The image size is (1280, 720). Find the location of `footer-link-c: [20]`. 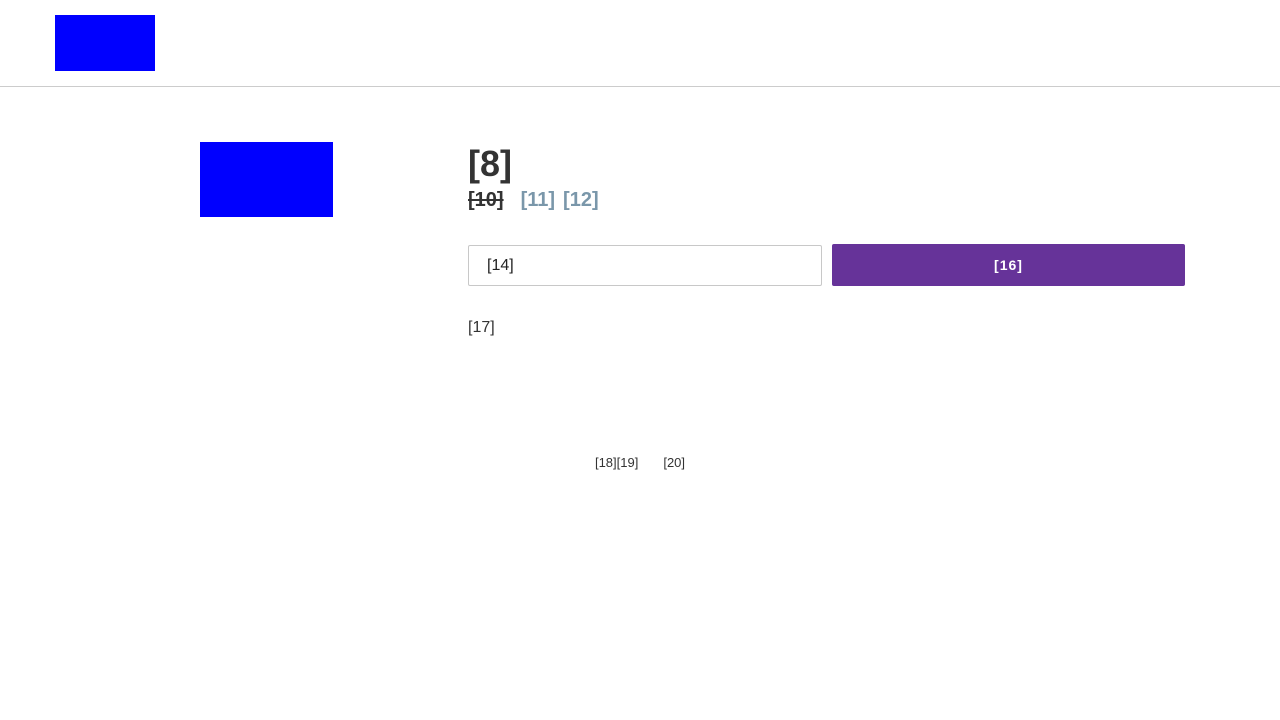

footer-link-c: [20] is located at coordinates (674, 462).